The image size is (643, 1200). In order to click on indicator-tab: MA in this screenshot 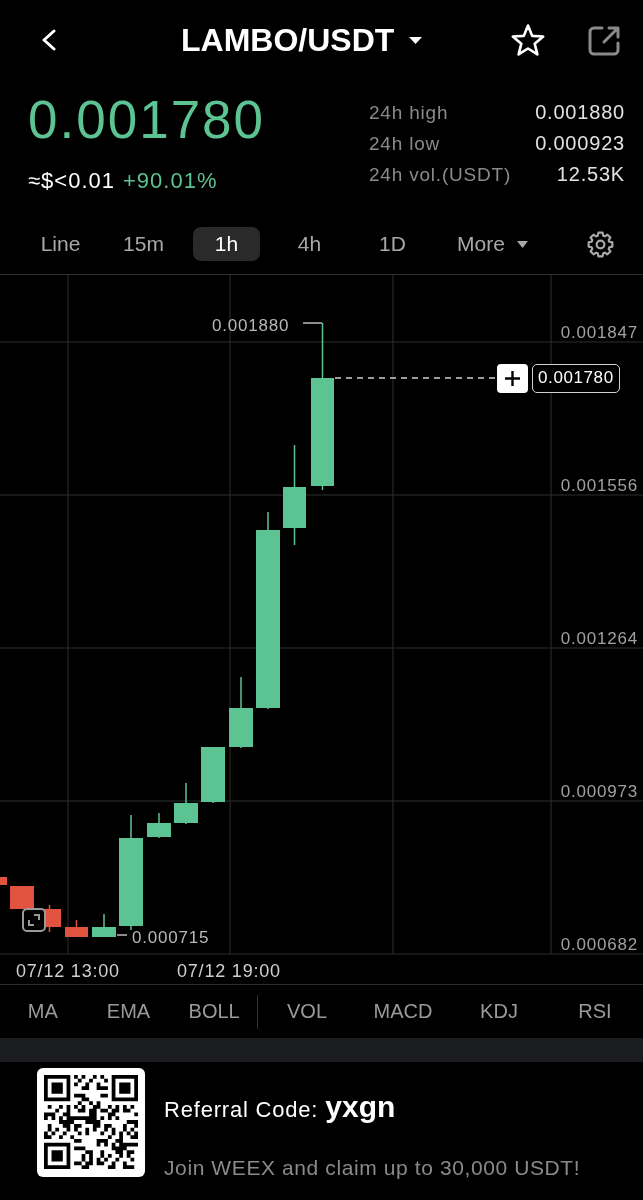, I will do `click(43, 1011)`.